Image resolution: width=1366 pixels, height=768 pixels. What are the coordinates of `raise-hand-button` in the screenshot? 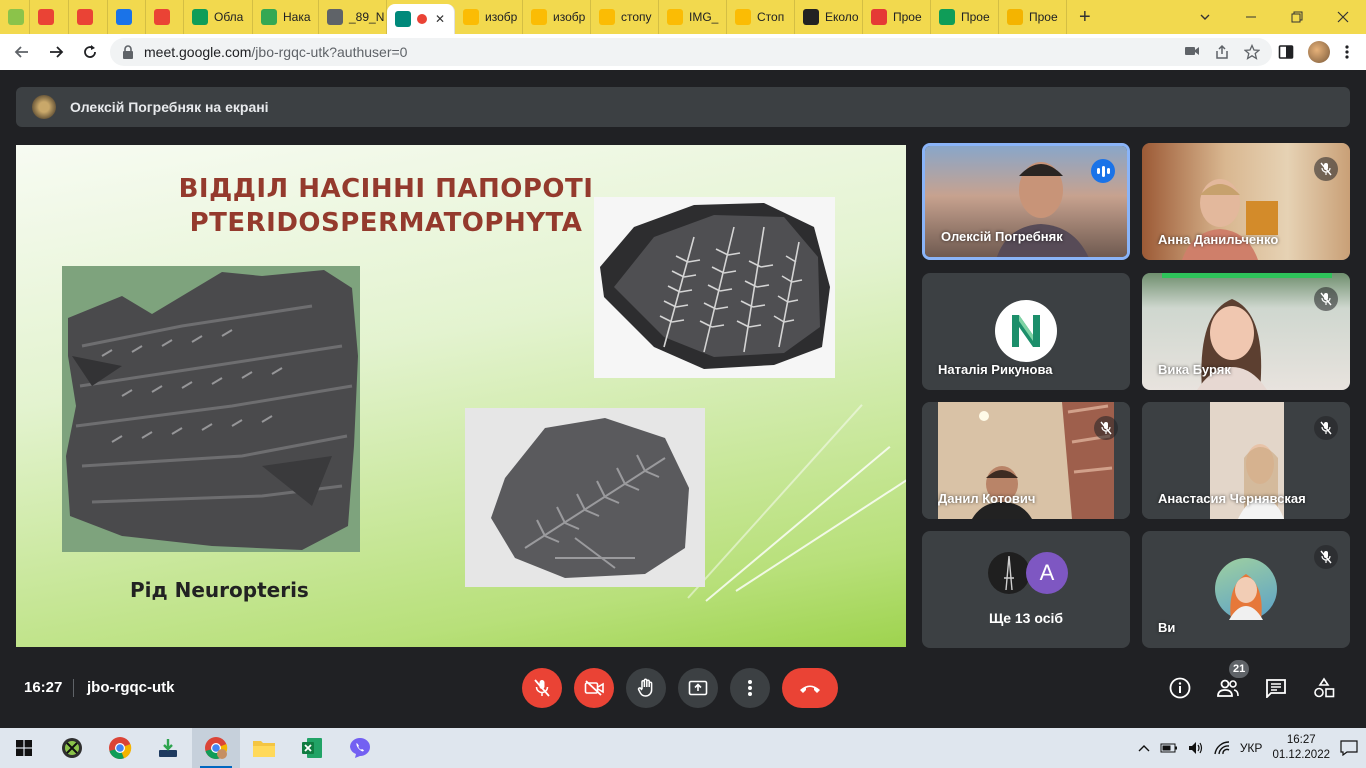 It's located at (646, 688).